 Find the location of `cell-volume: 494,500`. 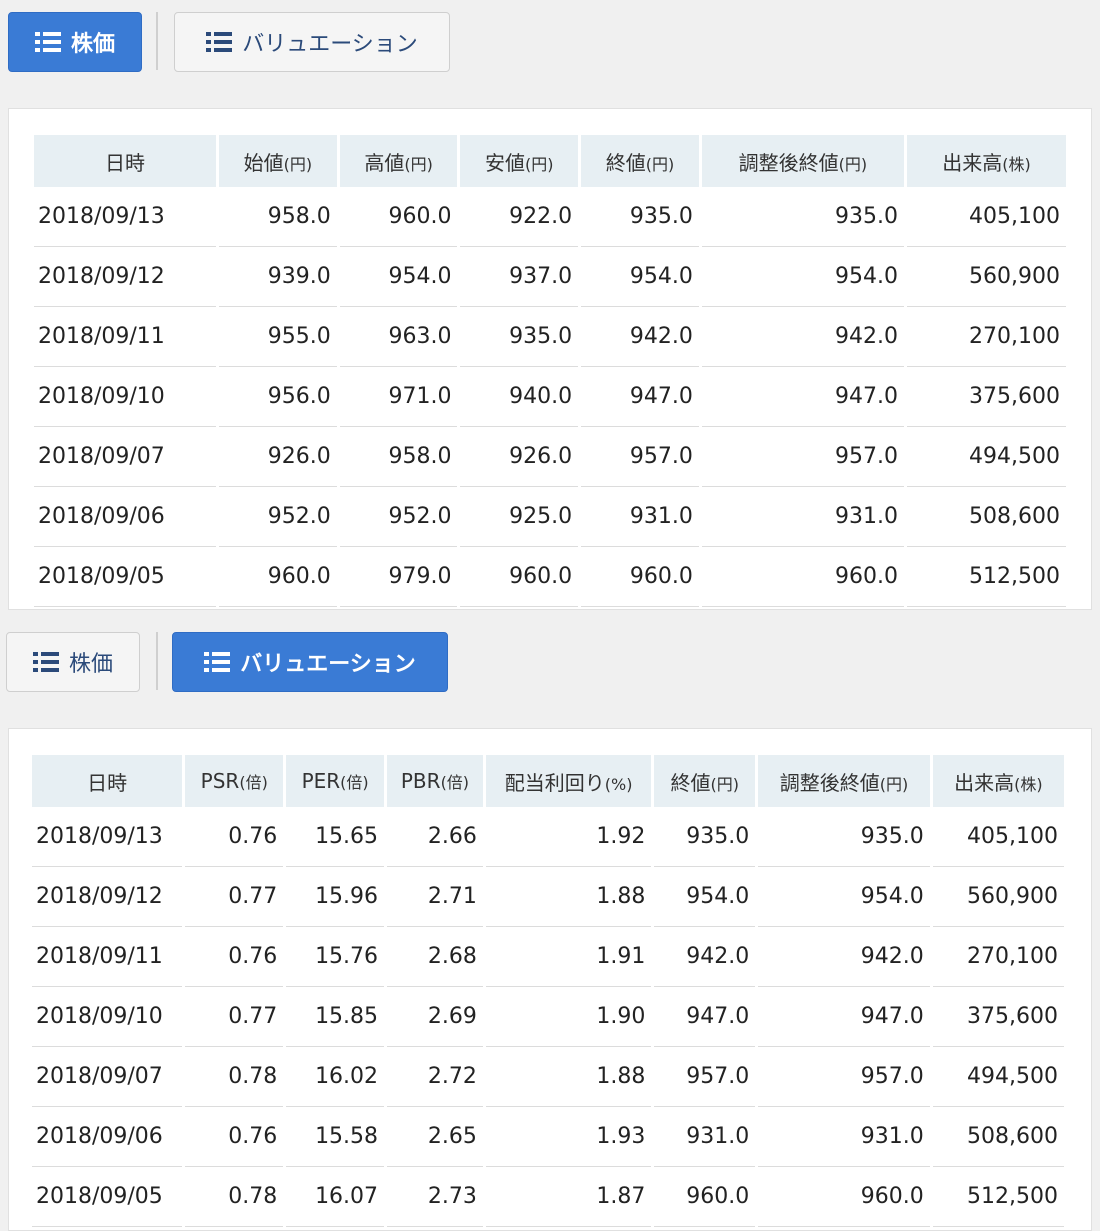

cell-volume: 494,500 is located at coordinates (998, 1077).